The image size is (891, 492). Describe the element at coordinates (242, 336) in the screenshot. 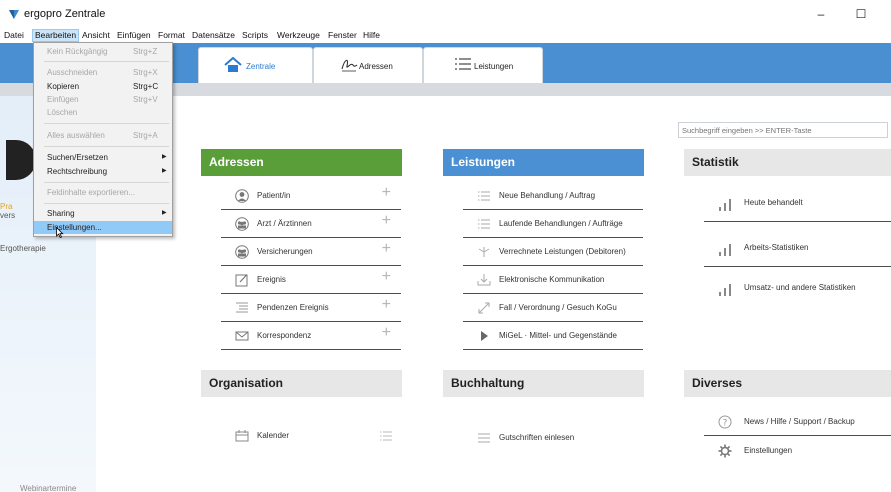

I see `envelope-icon` at that location.